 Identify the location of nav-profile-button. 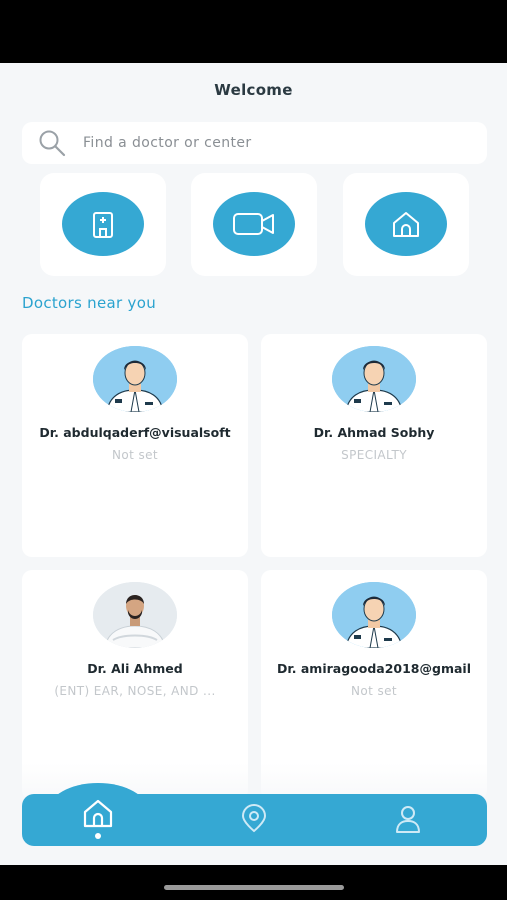
(408, 821).